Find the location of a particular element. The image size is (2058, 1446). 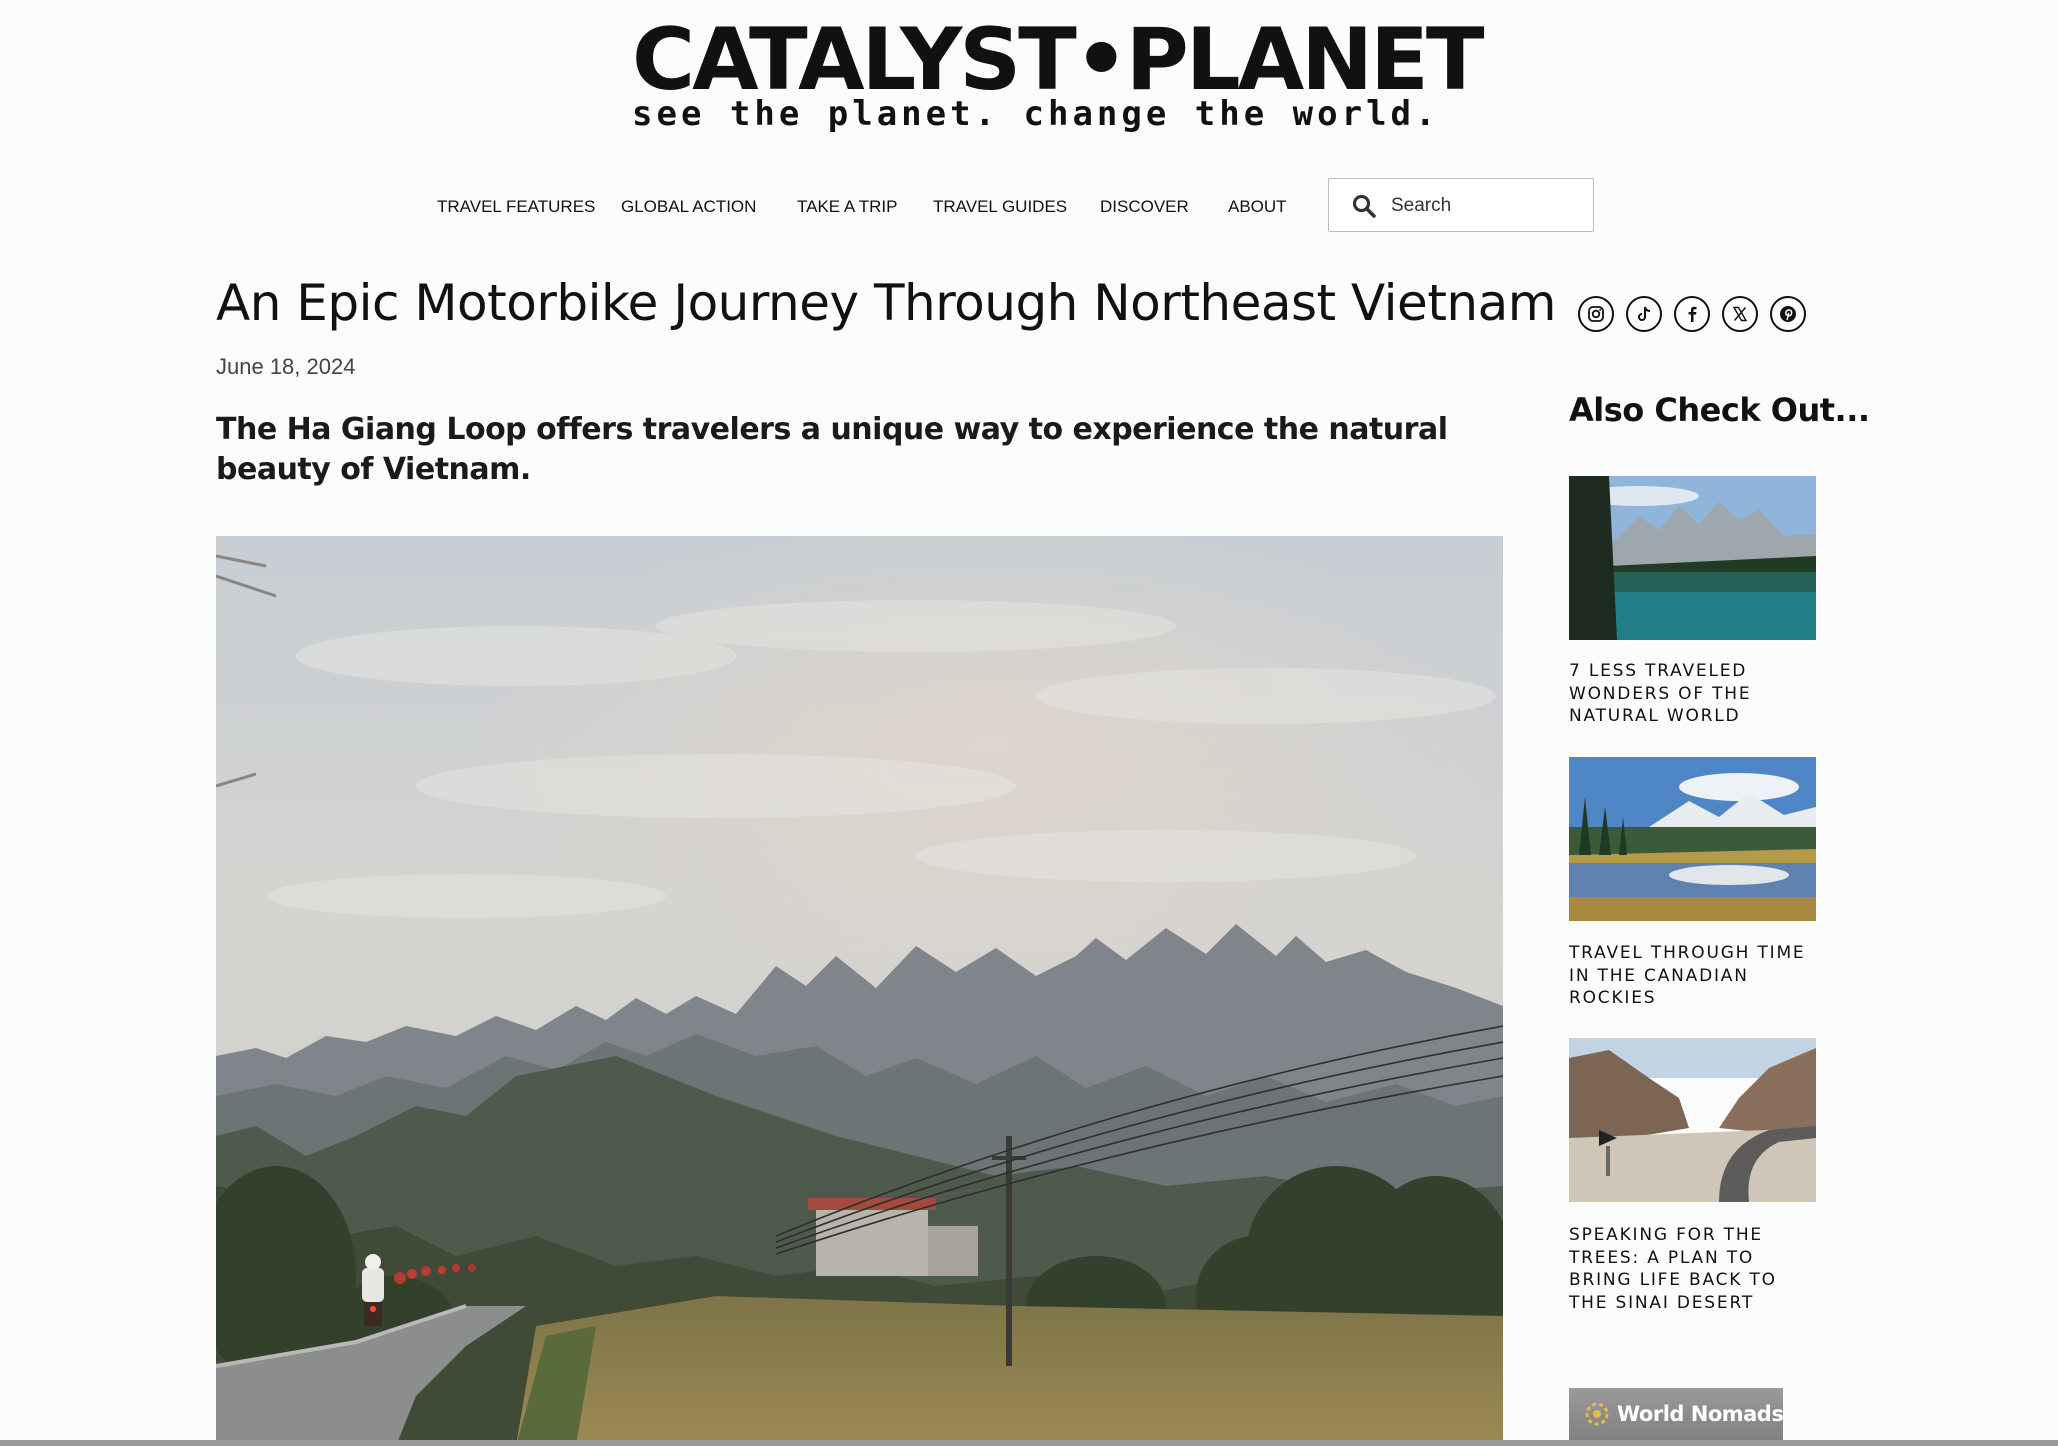

social-links is located at coordinates (1694, 315).